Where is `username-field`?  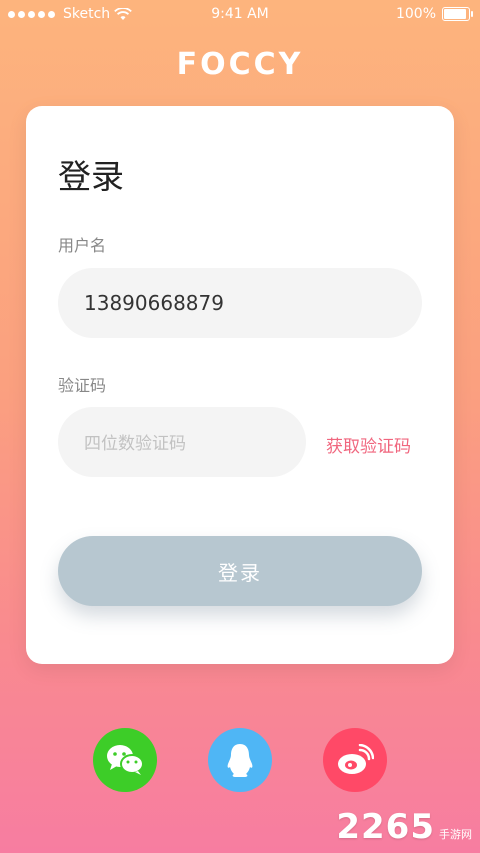
username-field is located at coordinates (240, 303).